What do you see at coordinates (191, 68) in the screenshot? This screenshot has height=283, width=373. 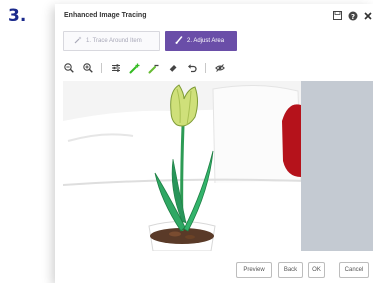 I see `undo-icon` at bounding box center [191, 68].